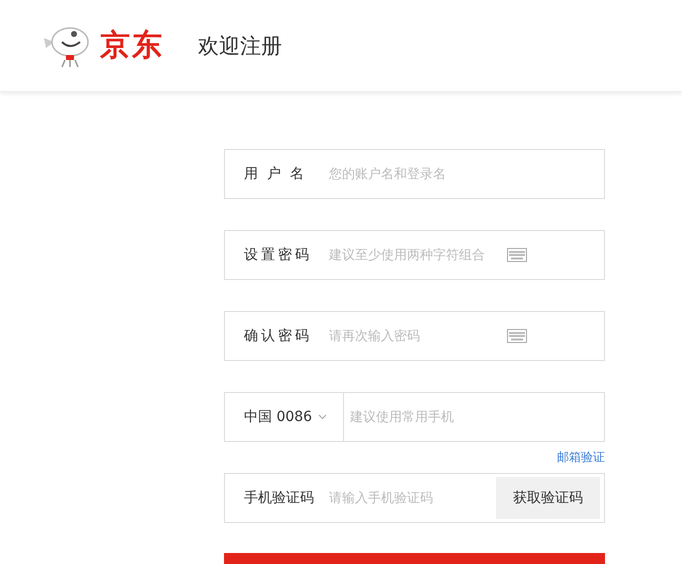  Describe the element at coordinates (407, 255) in the screenshot. I see `placeholder-text: 建议至少使用两种字符组合` at that location.